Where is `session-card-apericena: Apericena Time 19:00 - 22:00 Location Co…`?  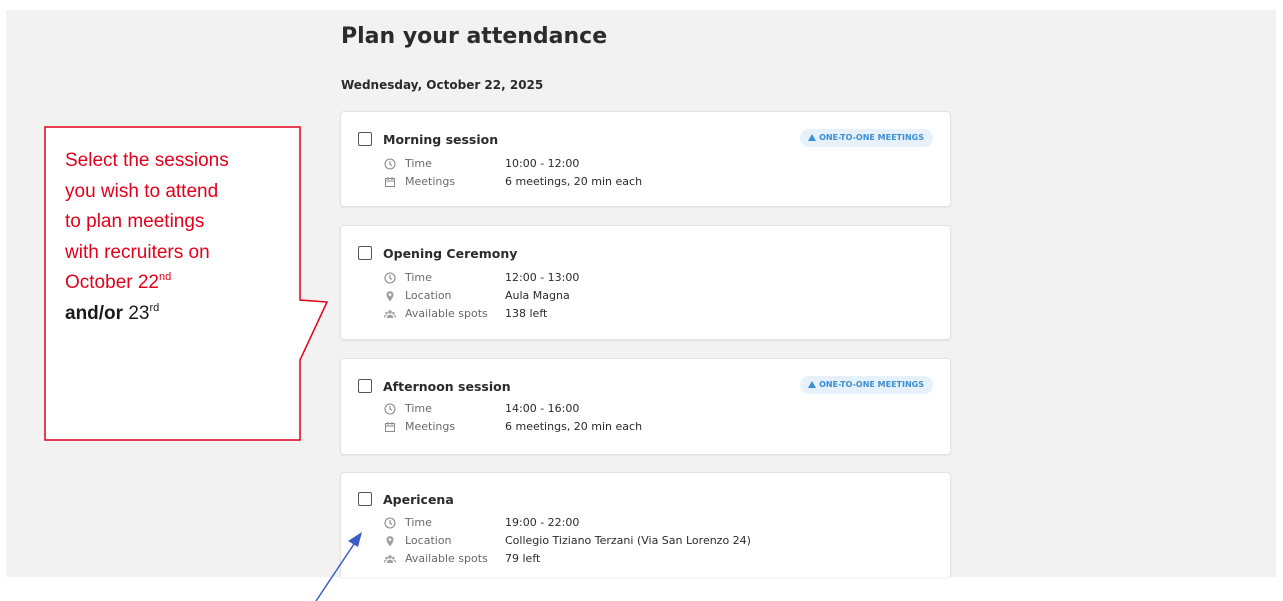
session-card-apericena: Apericena Time 19:00 - 22:00 Location Co… is located at coordinates (645, 524).